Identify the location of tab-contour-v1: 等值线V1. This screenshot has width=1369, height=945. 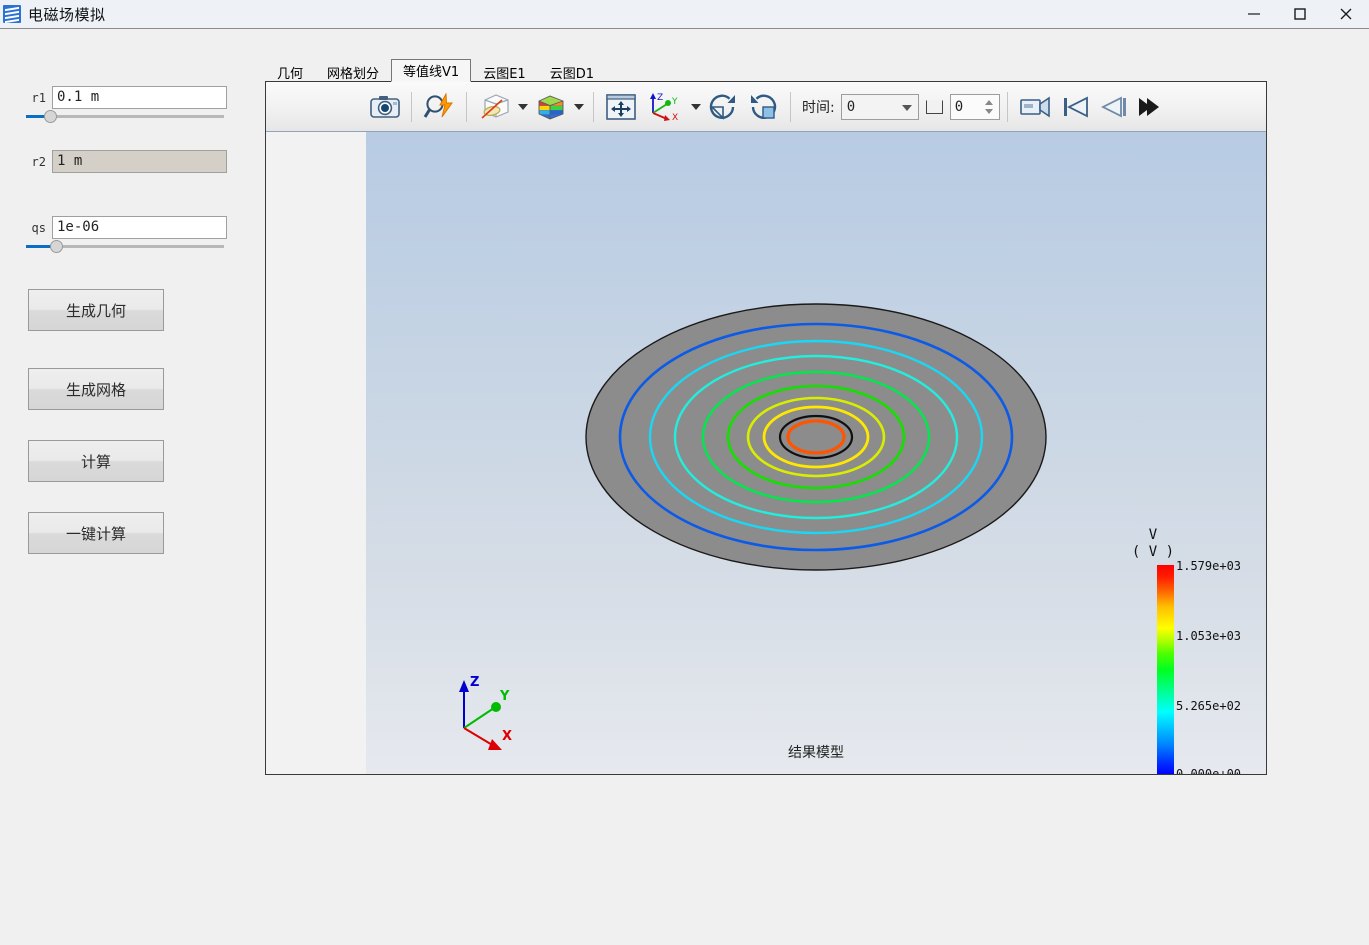
(431, 70).